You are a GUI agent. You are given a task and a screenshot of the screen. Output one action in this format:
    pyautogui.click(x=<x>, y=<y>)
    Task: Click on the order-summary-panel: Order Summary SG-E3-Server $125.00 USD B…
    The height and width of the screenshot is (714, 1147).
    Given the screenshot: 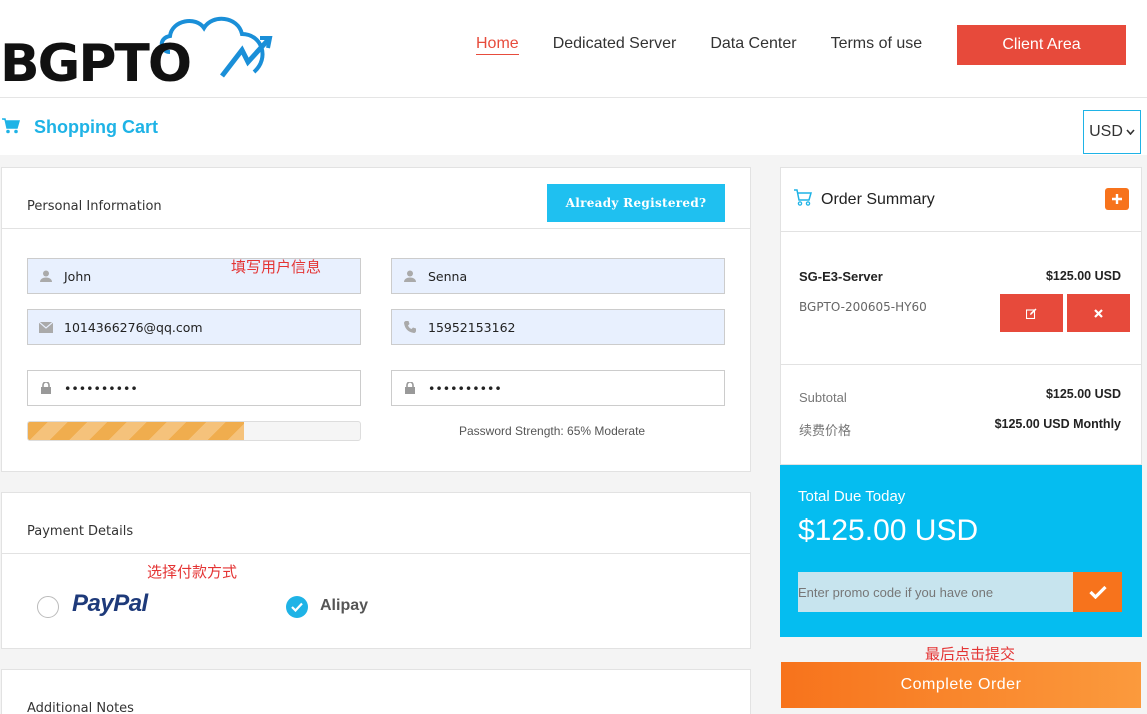 What is the action you would take?
    pyautogui.click(x=961, y=316)
    